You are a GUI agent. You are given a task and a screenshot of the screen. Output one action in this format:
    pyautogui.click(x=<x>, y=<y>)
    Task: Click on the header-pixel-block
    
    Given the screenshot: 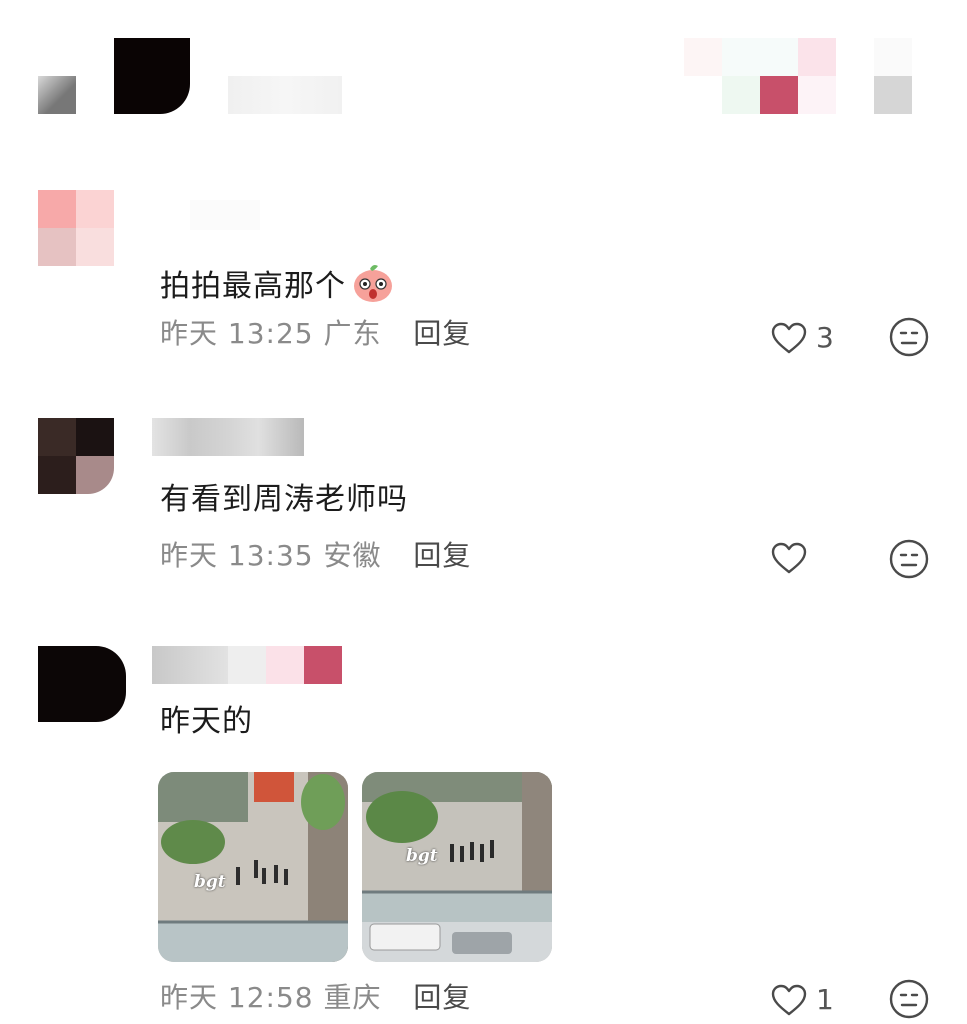 What is the action you would take?
    pyautogui.click(x=57, y=95)
    